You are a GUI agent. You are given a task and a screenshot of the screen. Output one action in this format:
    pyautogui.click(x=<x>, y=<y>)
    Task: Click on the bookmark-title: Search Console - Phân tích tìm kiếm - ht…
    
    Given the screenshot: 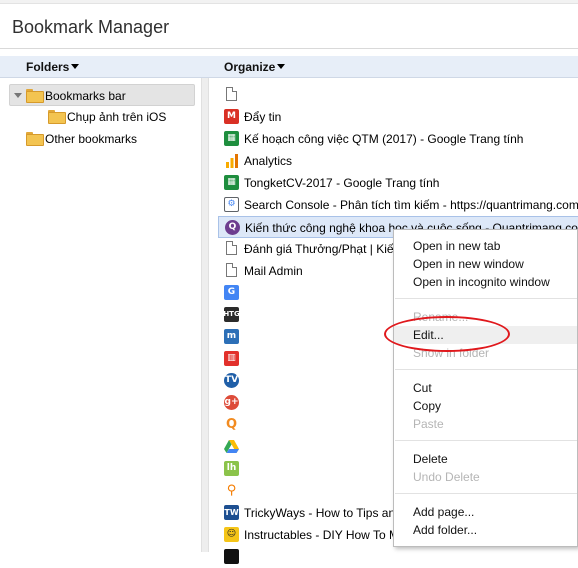 What is the action you would take?
    pyautogui.click(x=411, y=205)
    